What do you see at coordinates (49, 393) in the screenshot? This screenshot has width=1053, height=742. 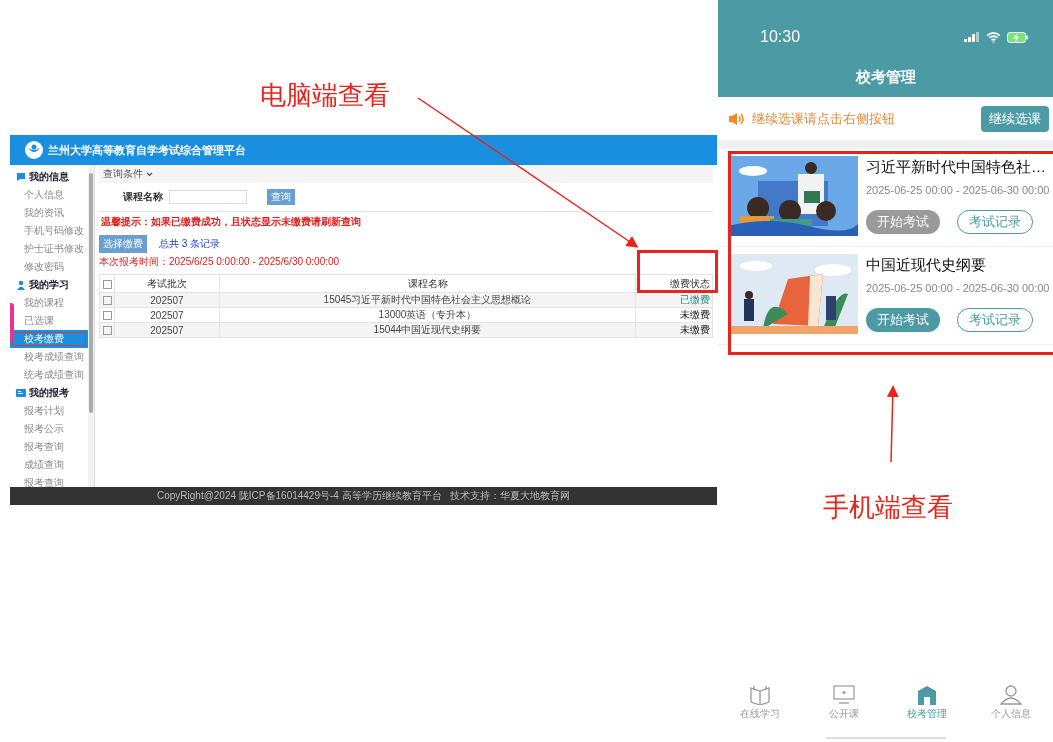 I see `sidebar-section-title: 我的报考` at bounding box center [49, 393].